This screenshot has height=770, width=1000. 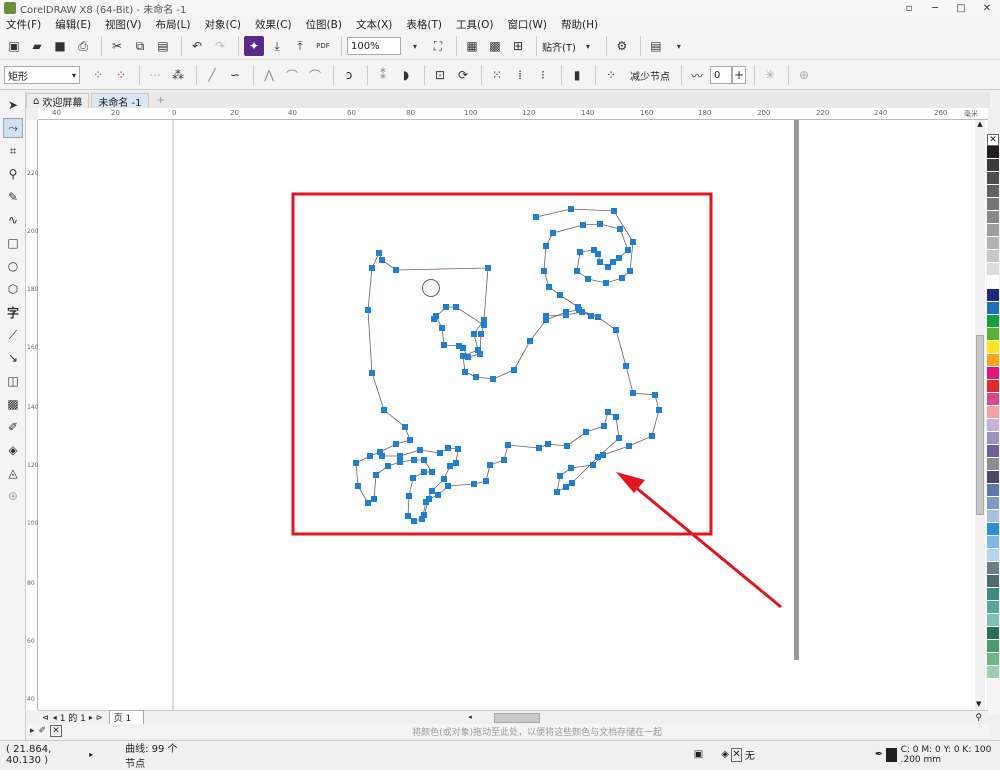 I want to click on export-pdf-icon: PDF, so click(x=323, y=46).